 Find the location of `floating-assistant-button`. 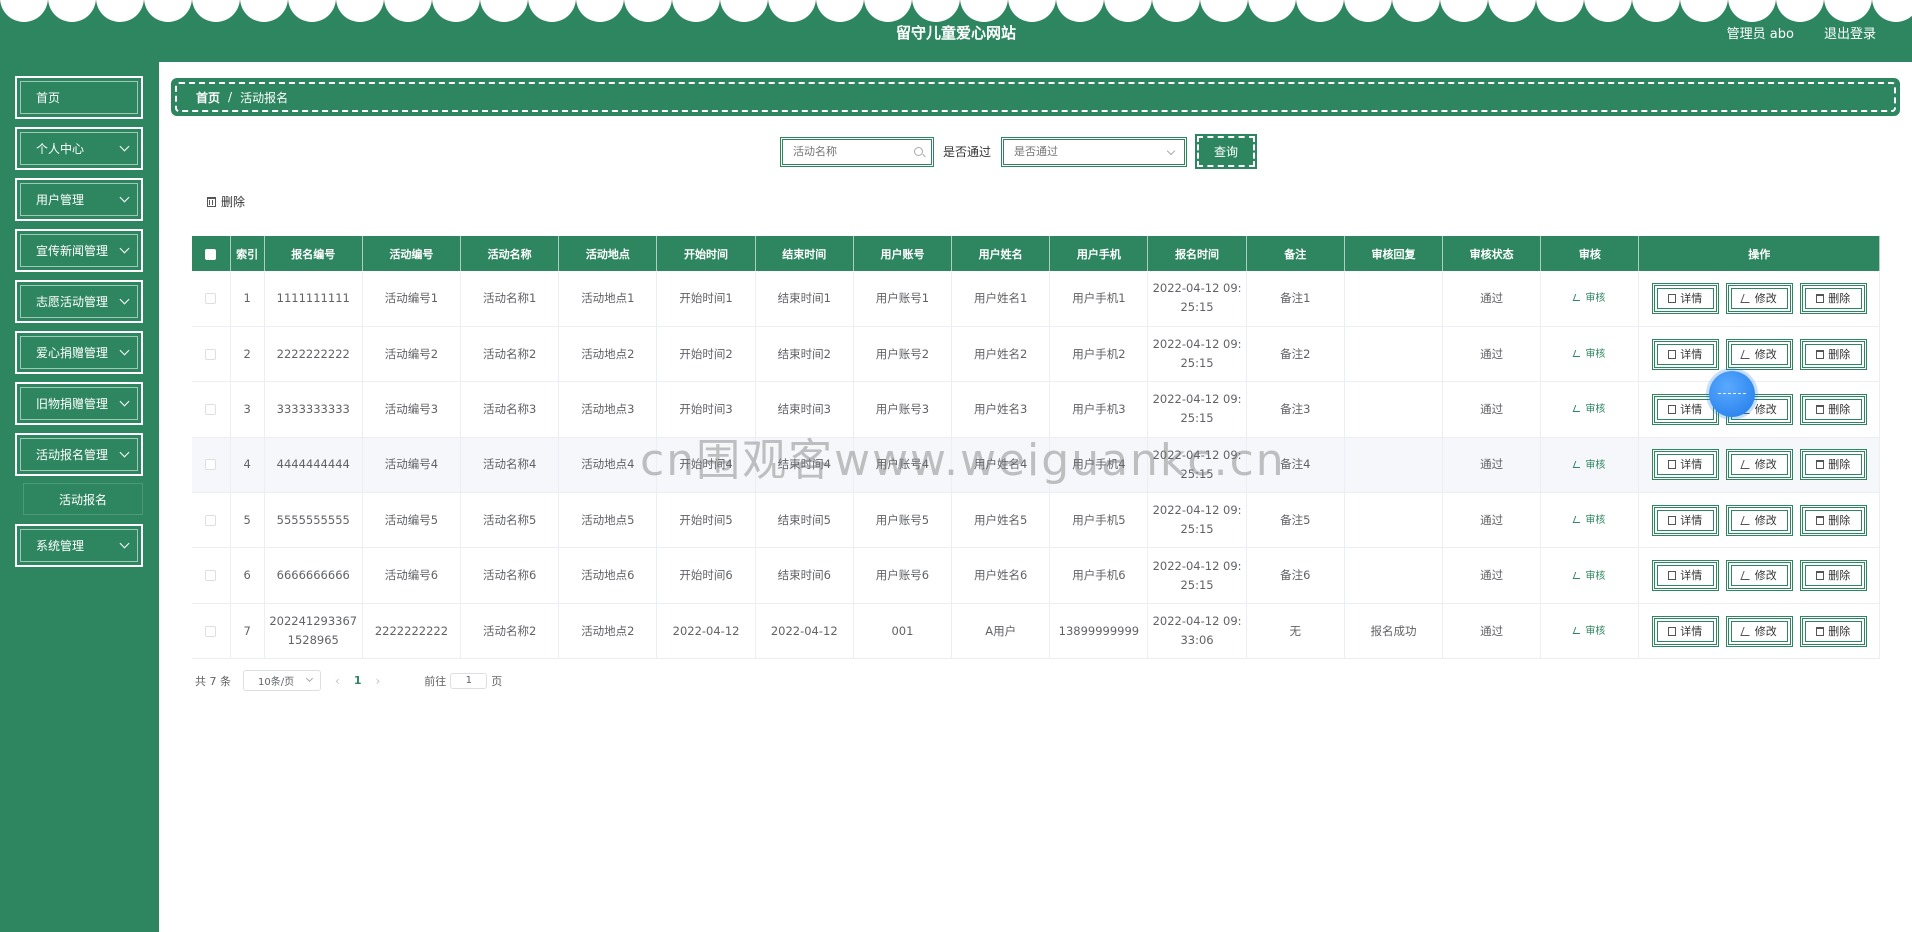

floating-assistant-button is located at coordinates (1732, 394).